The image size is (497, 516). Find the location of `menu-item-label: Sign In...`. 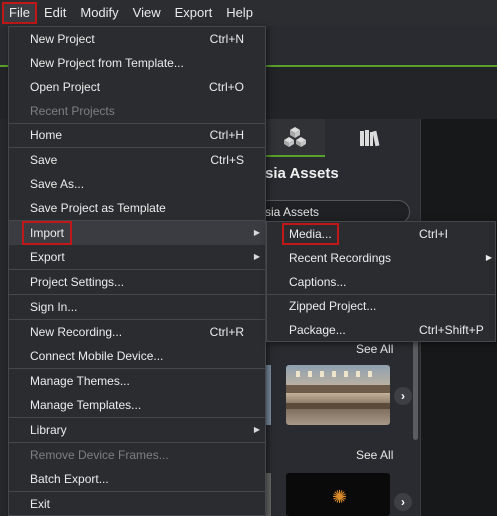

menu-item-label: Sign In... is located at coordinates (54, 307).